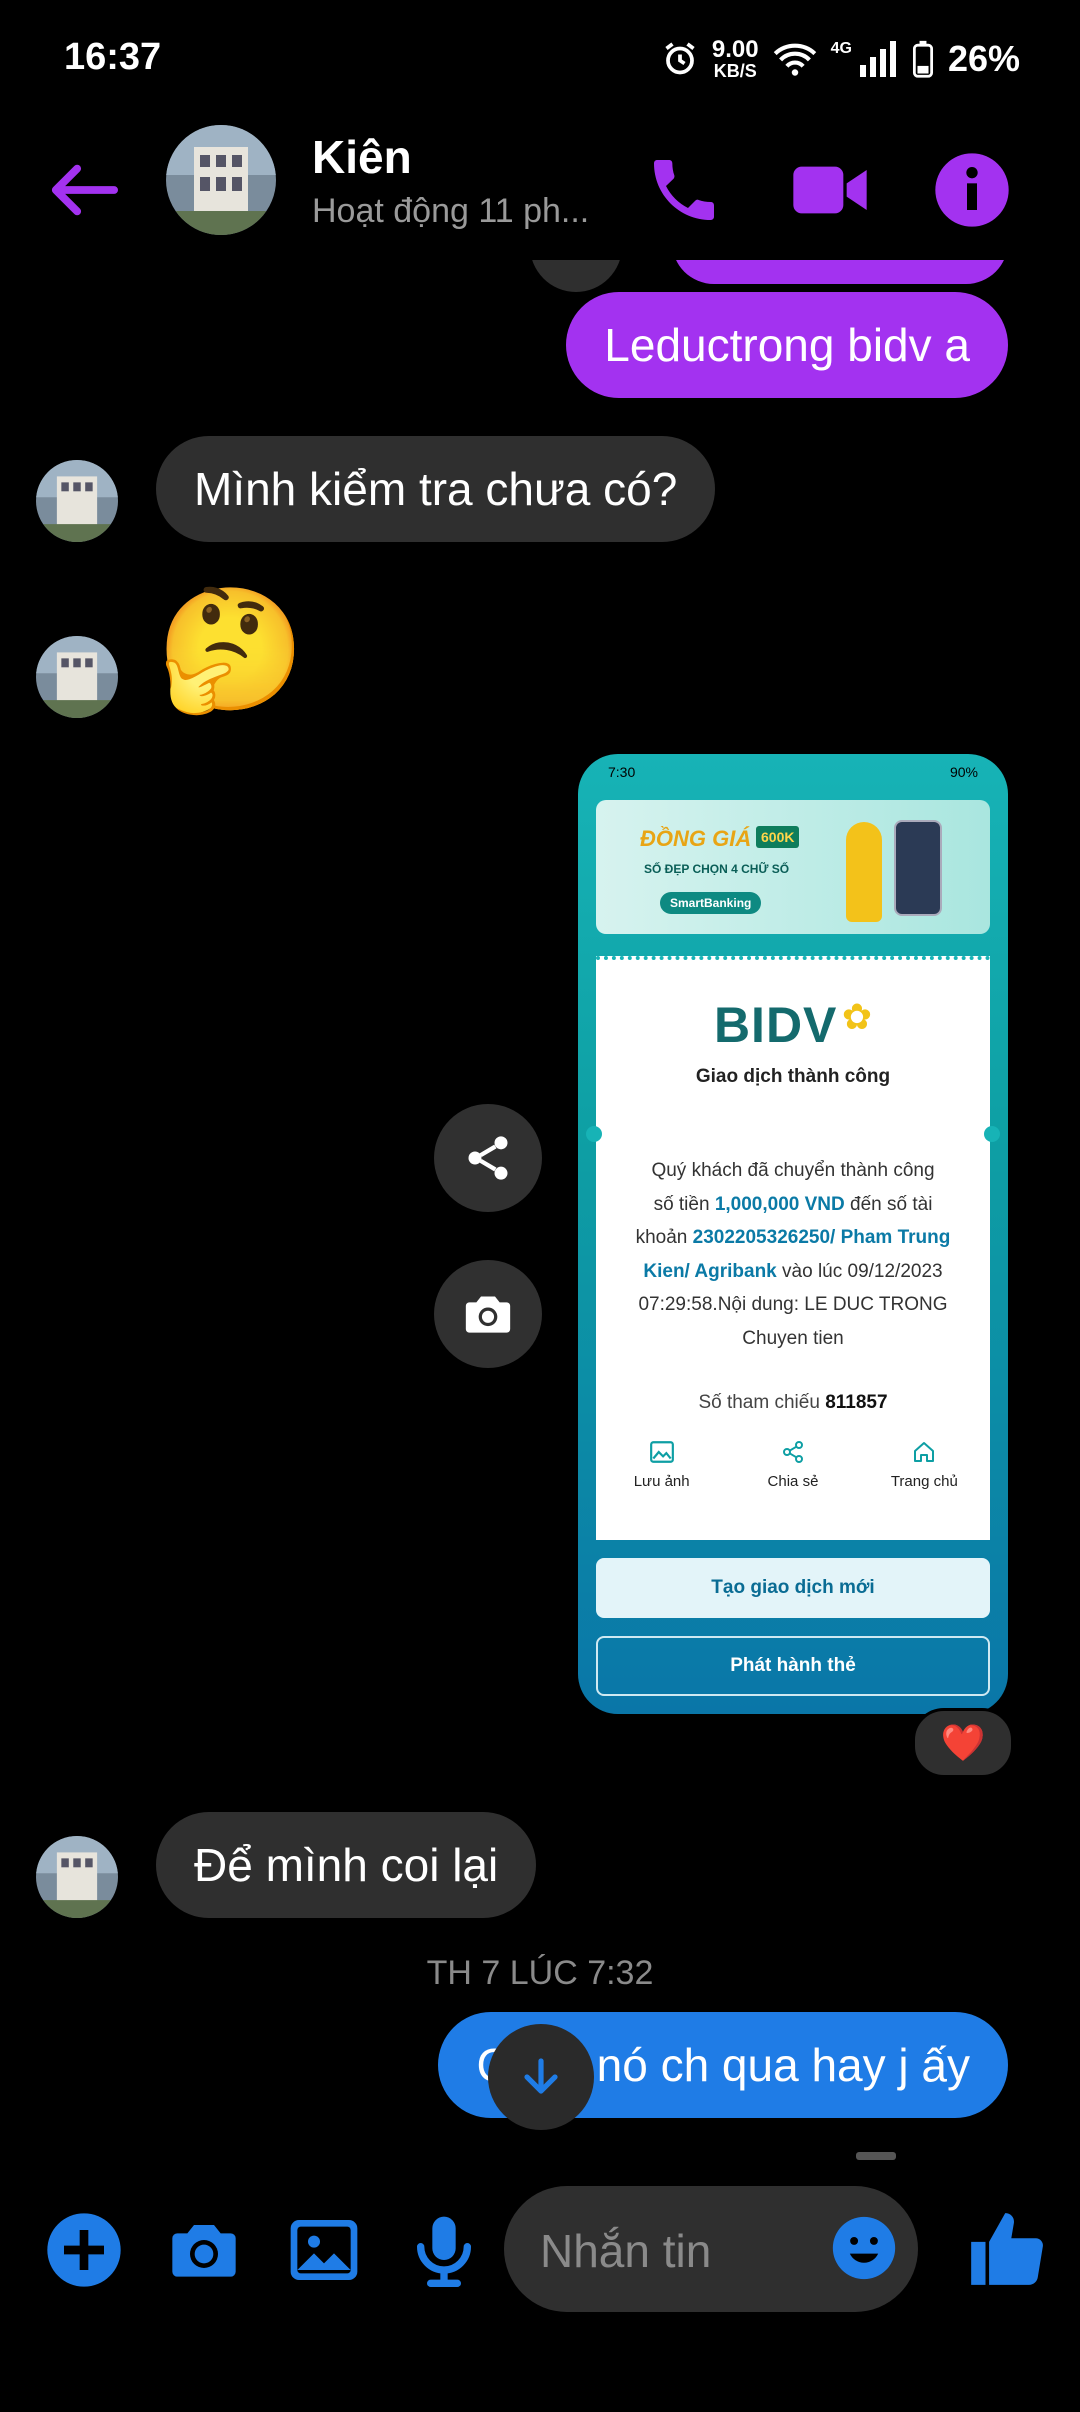 Image resolution: width=1080 pixels, height=2412 pixels. Describe the element at coordinates (680, 58) in the screenshot. I see `alarm-icon` at that location.